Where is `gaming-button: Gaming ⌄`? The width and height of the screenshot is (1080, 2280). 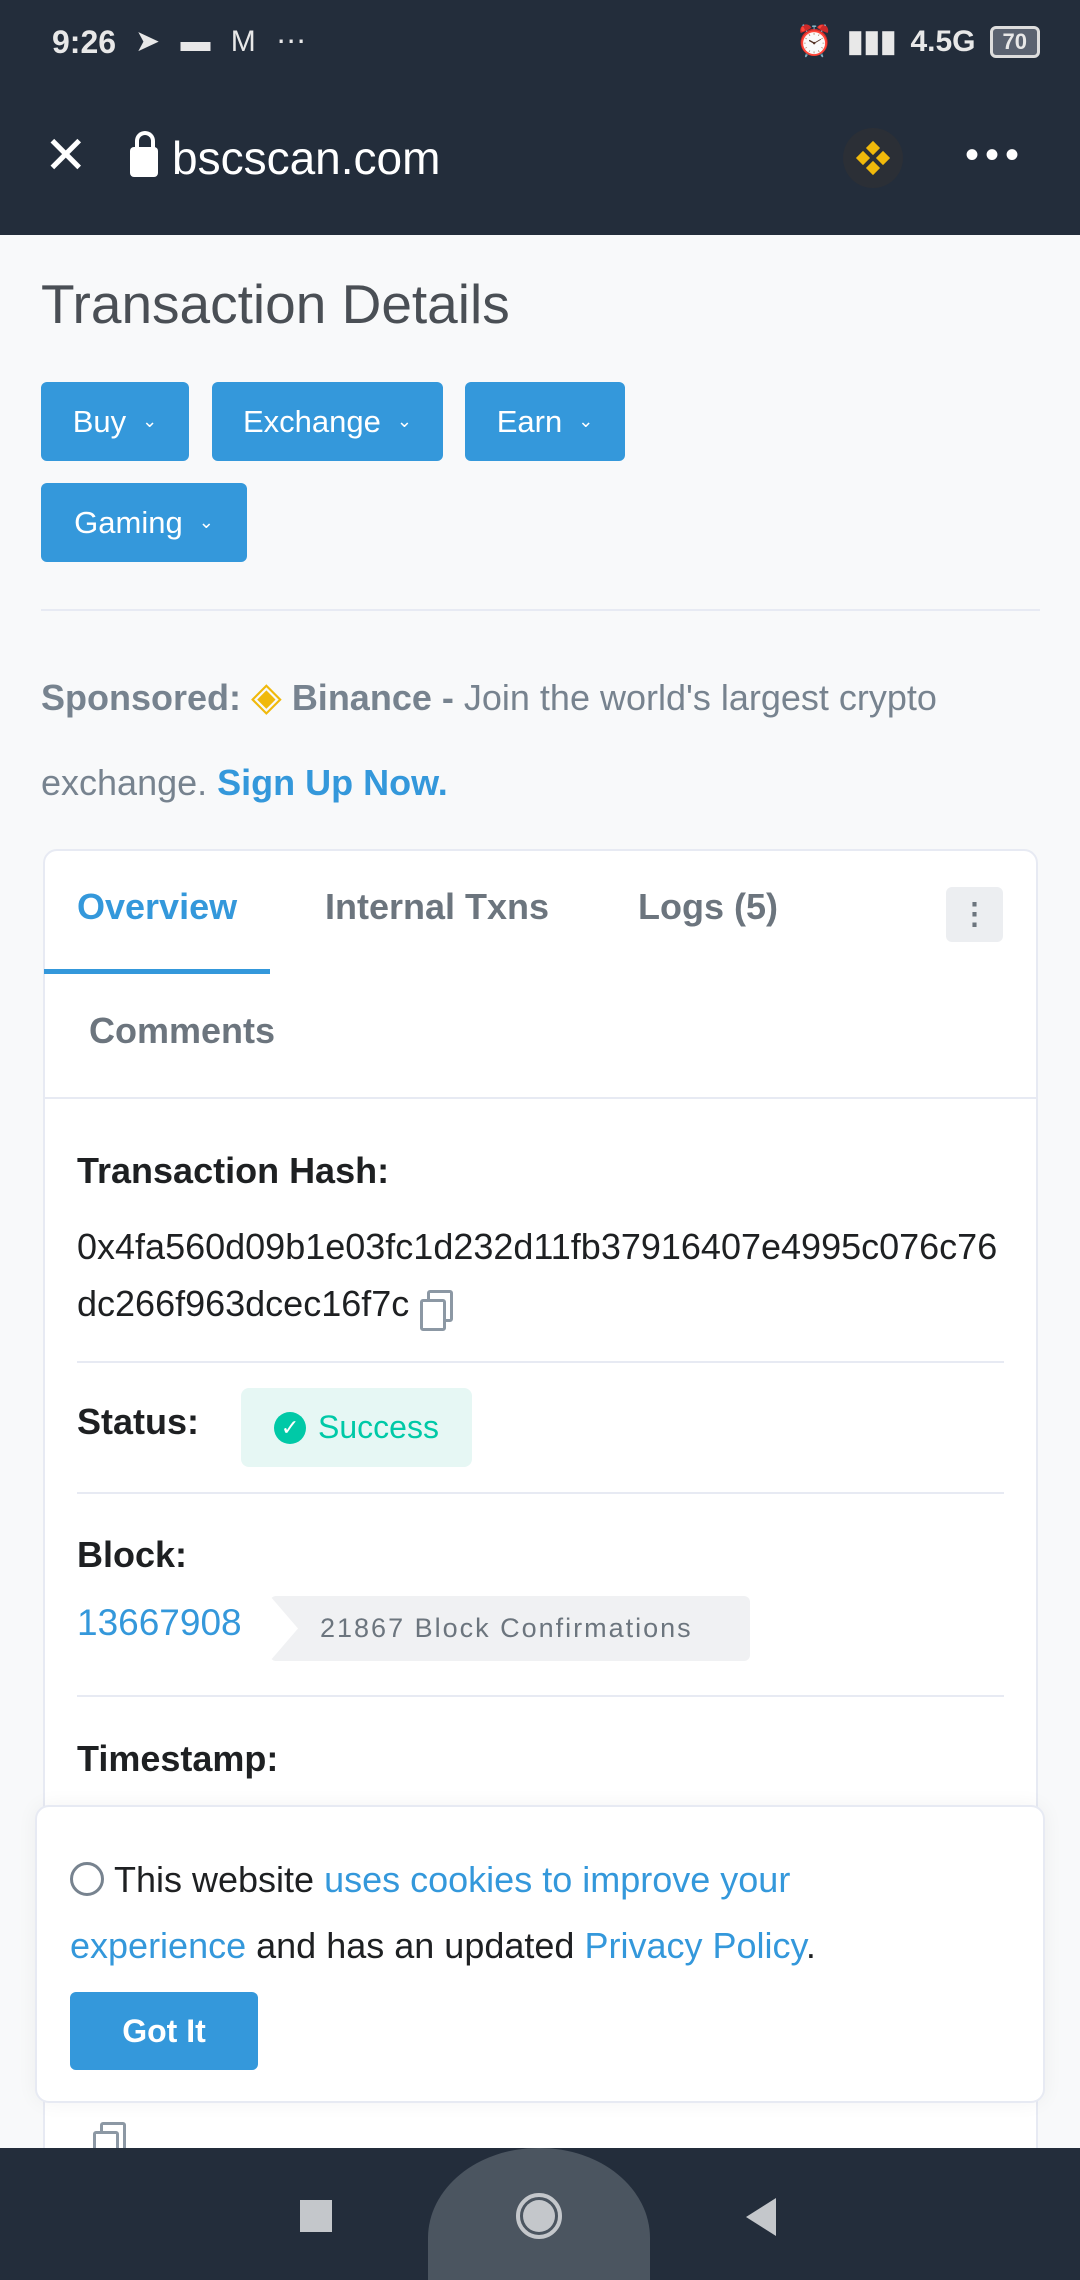
gaming-button: Gaming ⌄ is located at coordinates (144, 522).